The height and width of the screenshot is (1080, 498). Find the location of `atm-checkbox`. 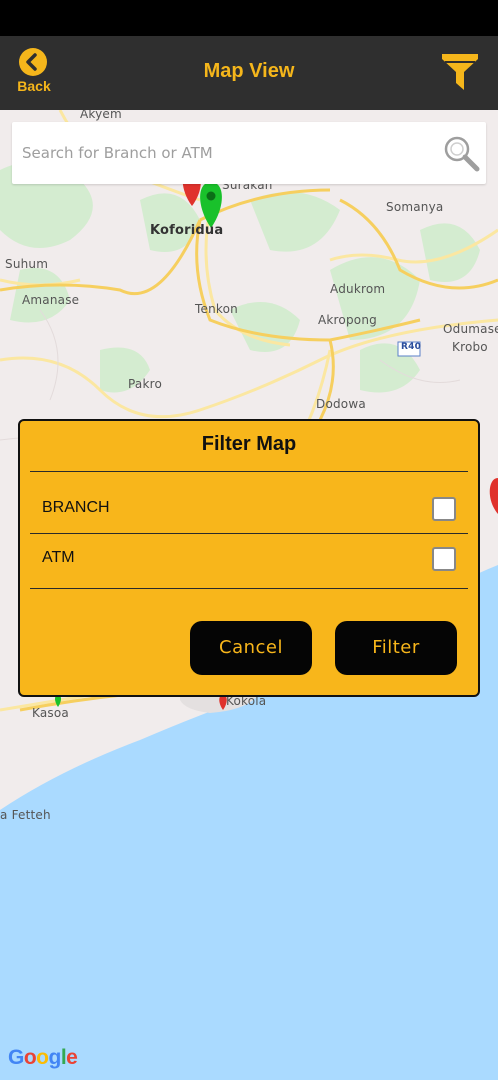

atm-checkbox is located at coordinates (444, 559).